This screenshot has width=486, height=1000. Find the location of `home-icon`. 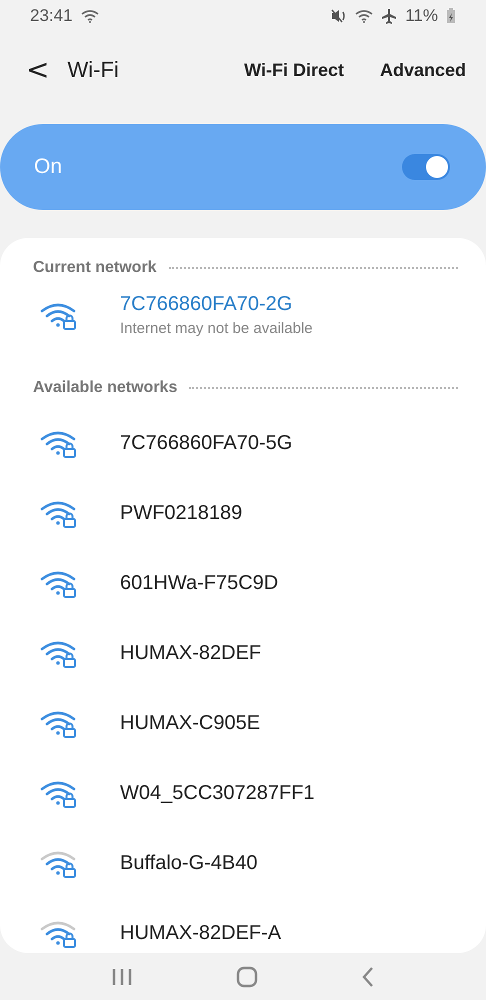

home-icon is located at coordinates (247, 977).